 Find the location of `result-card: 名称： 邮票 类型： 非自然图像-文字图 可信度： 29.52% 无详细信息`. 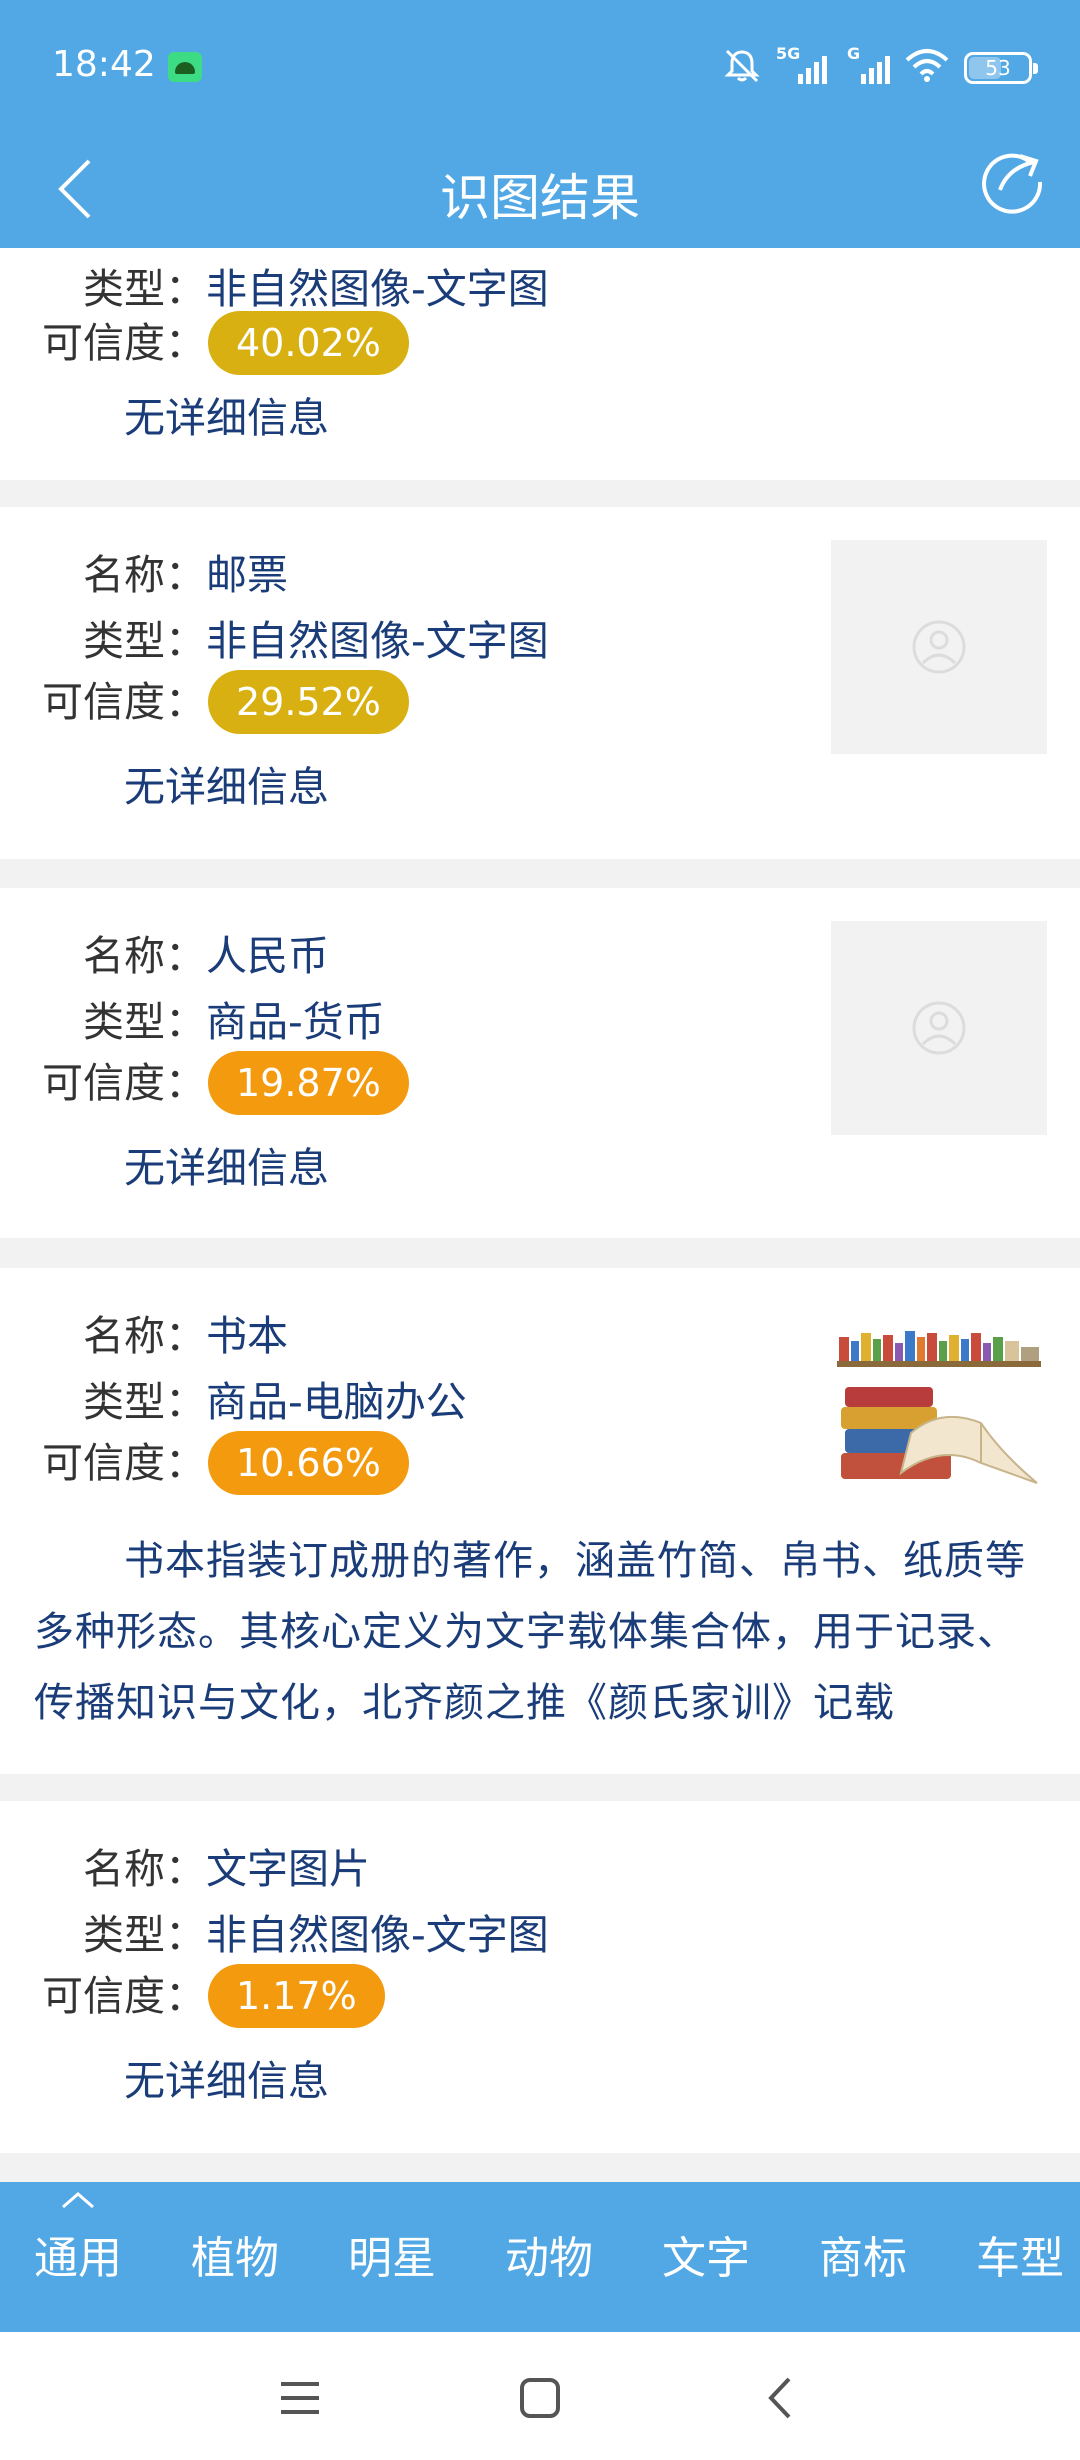

result-card: 名称： 邮票 类型： 非自然图像-文字图 可信度： 29.52% 无详细信息 is located at coordinates (540, 683).